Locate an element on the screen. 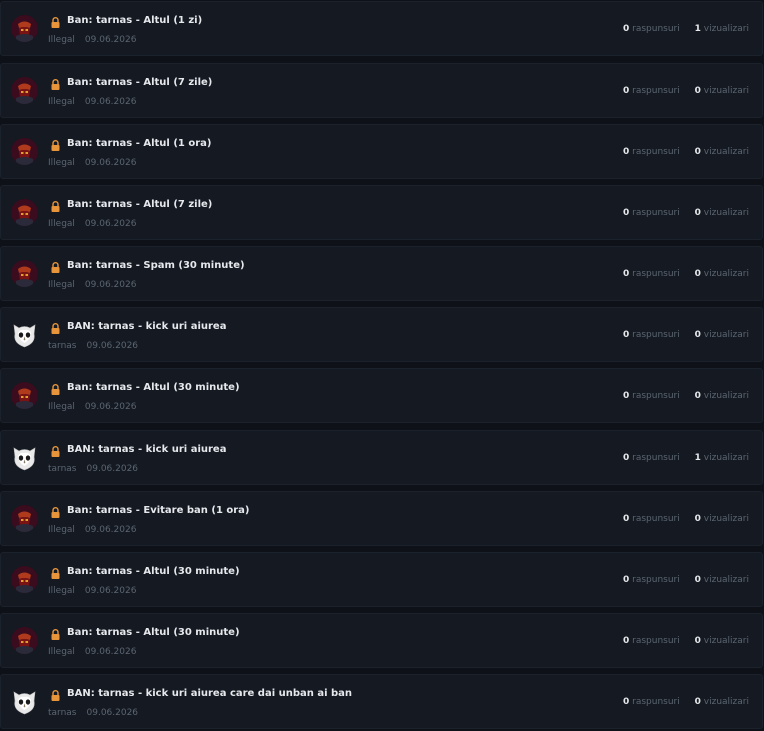 The image size is (764, 731). topic-title: Ban: tarnas - Altul (1 ora) is located at coordinates (139, 143).